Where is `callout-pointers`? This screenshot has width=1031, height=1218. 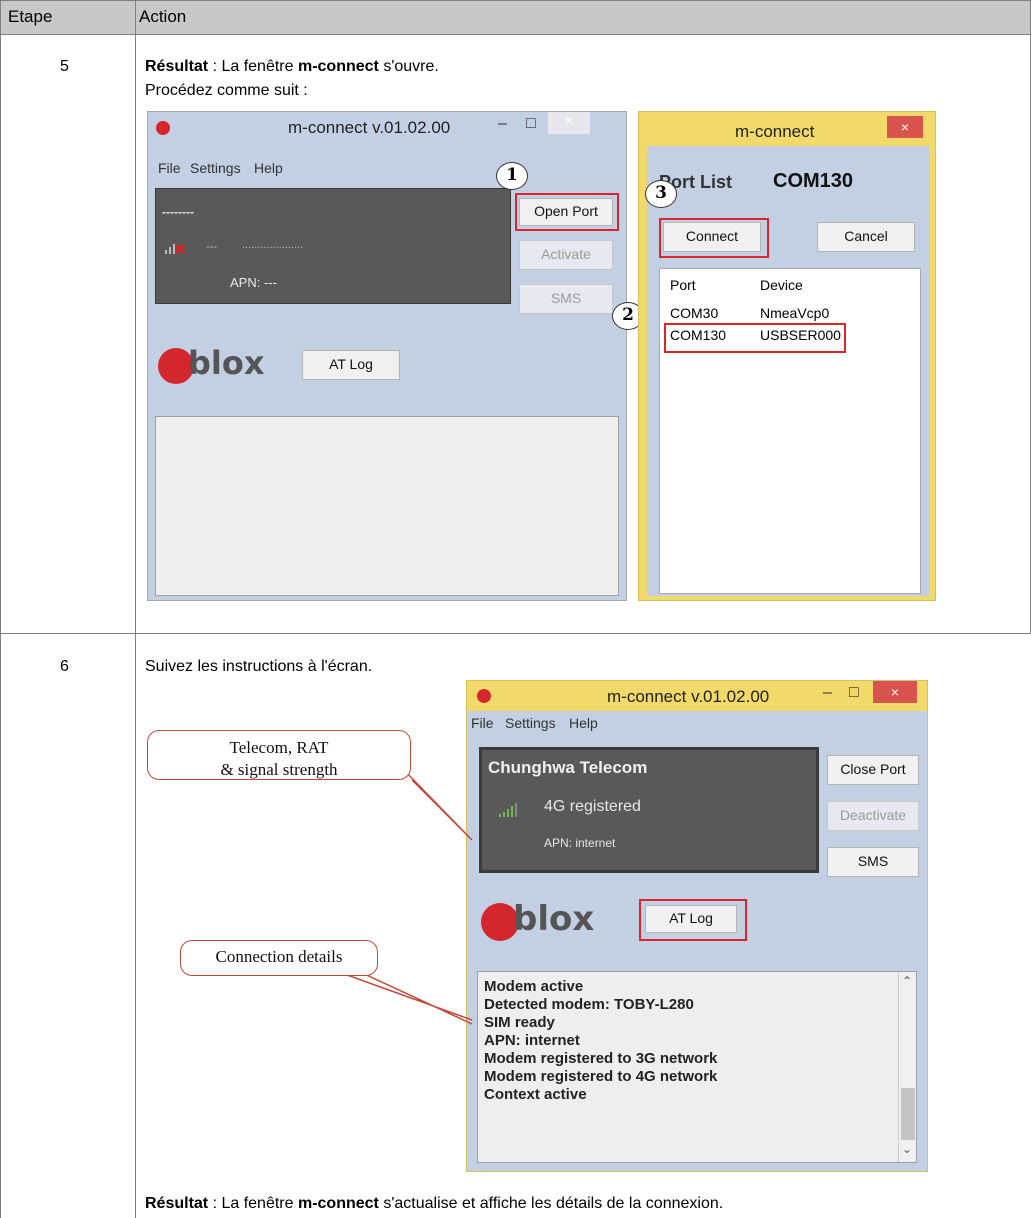 callout-pointers is located at coordinates (386, 895).